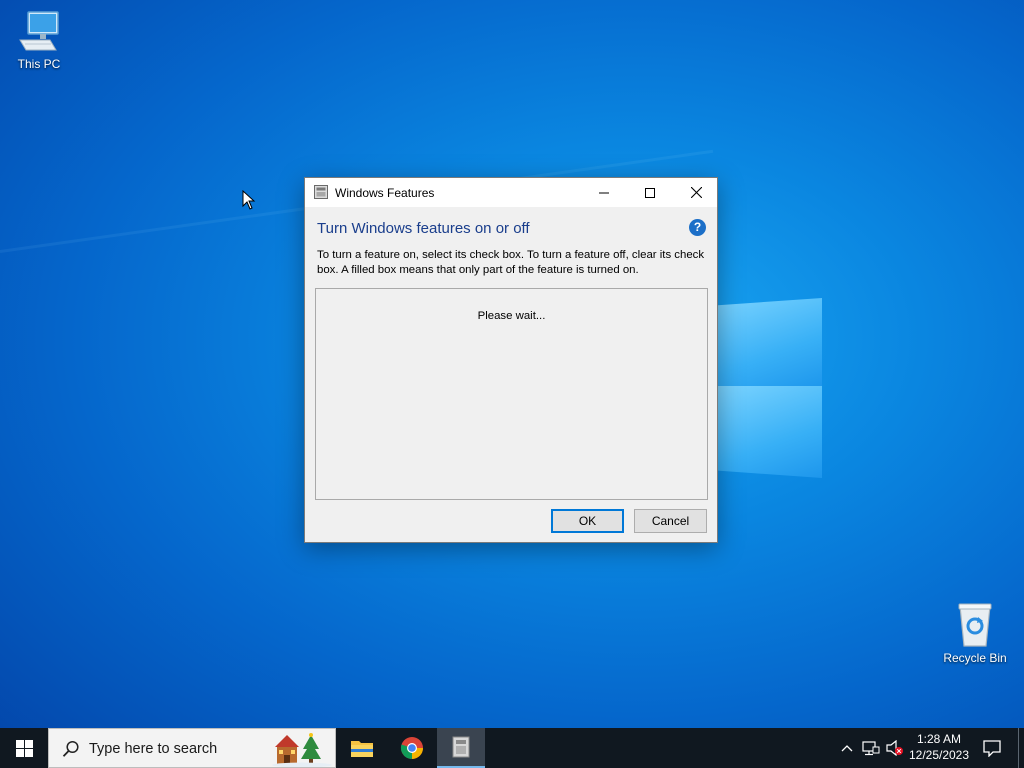 The height and width of the screenshot is (768, 1024). What do you see at coordinates (512, 748) in the screenshot?
I see `taskbar: Type here to search 1:28 AM 12/25/2023` at bounding box center [512, 748].